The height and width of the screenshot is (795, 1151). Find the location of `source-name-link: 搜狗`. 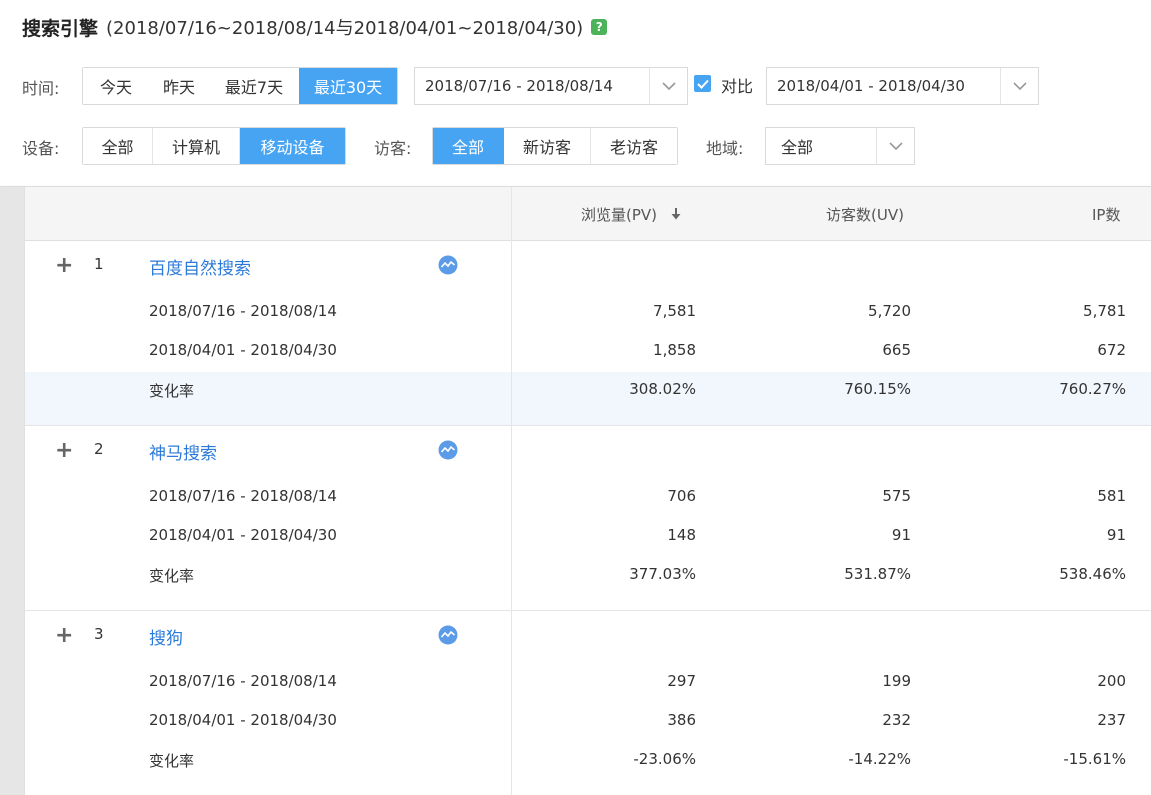

source-name-link: 搜狗 is located at coordinates (166, 636).